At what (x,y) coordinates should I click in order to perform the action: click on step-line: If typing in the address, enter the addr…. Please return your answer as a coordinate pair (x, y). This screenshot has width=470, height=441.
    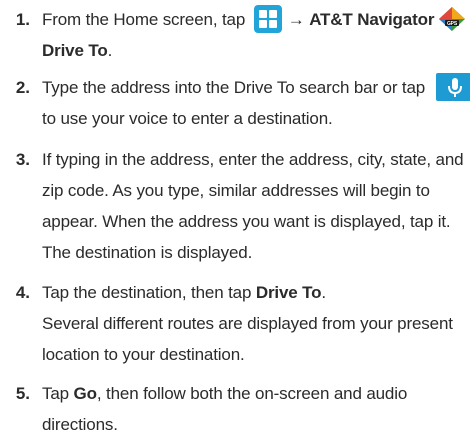
    Looking at the image, I should click on (253, 159).